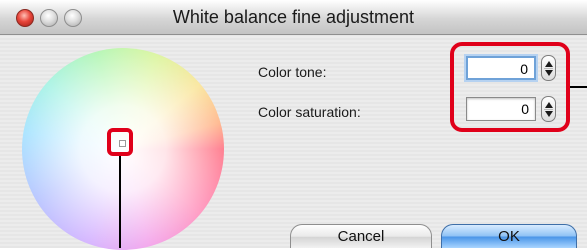  Describe the element at coordinates (578, 87) in the screenshot. I see `fields-leader-line` at that location.